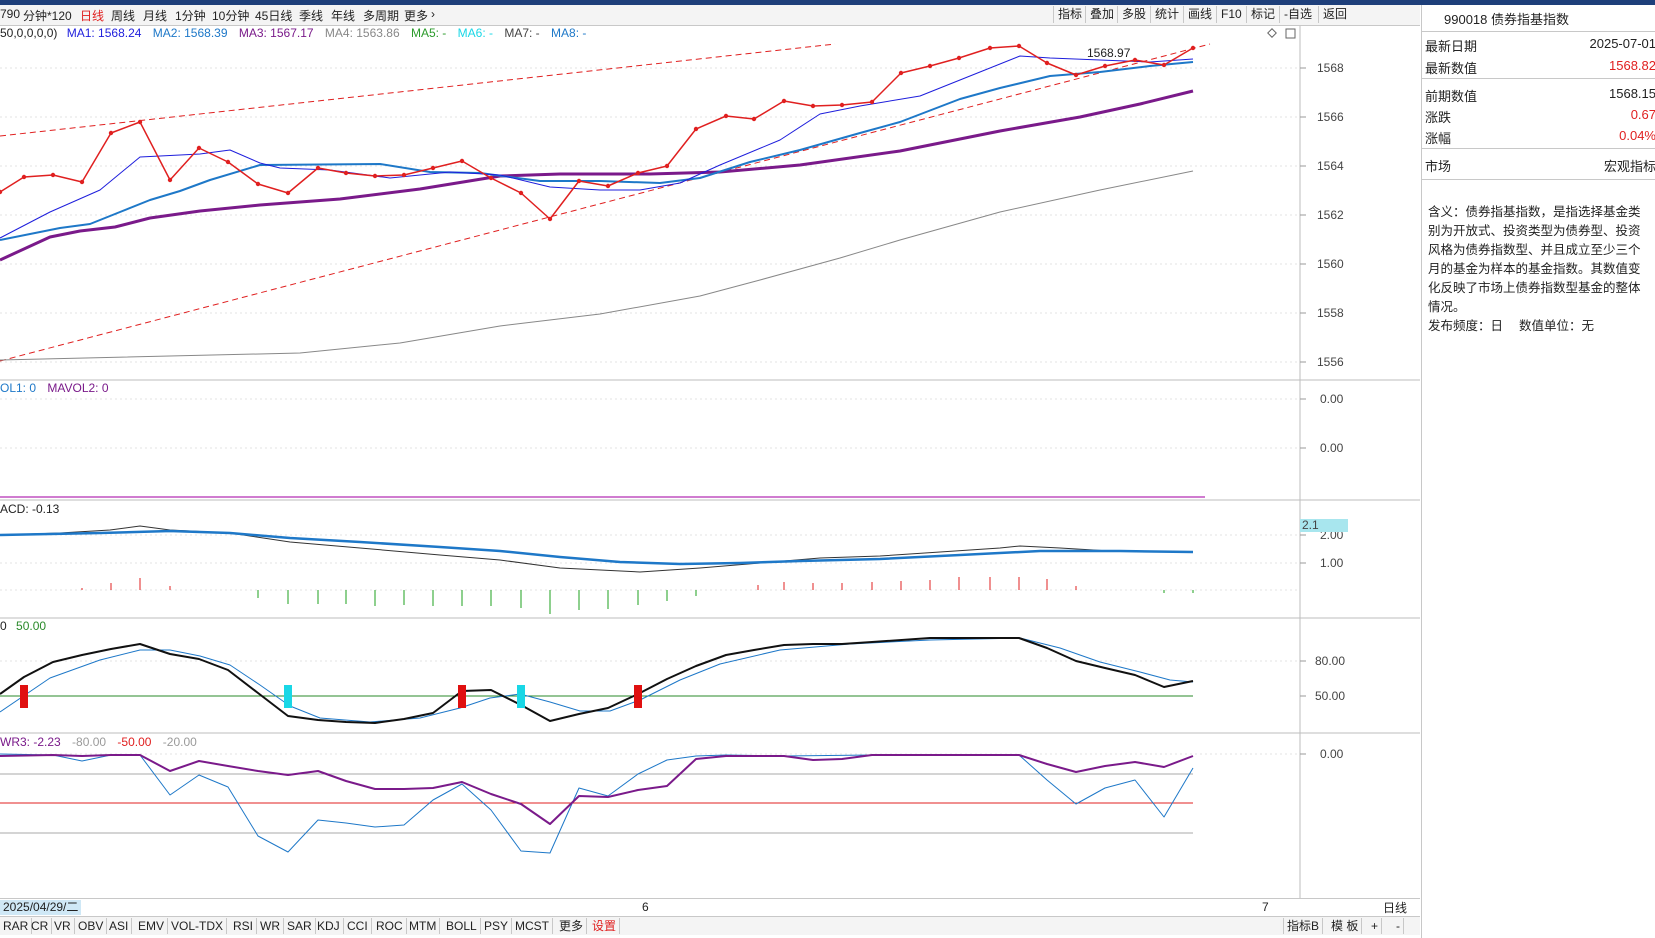 The image size is (1655, 938). Describe the element at coordinates (92, 15) in the screenshot. I see `period-daily: 日线` at that location.